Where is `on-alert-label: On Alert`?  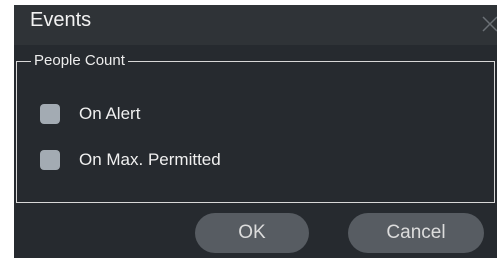 on-alert-label: On Alert is located at coordinates (109, 114).